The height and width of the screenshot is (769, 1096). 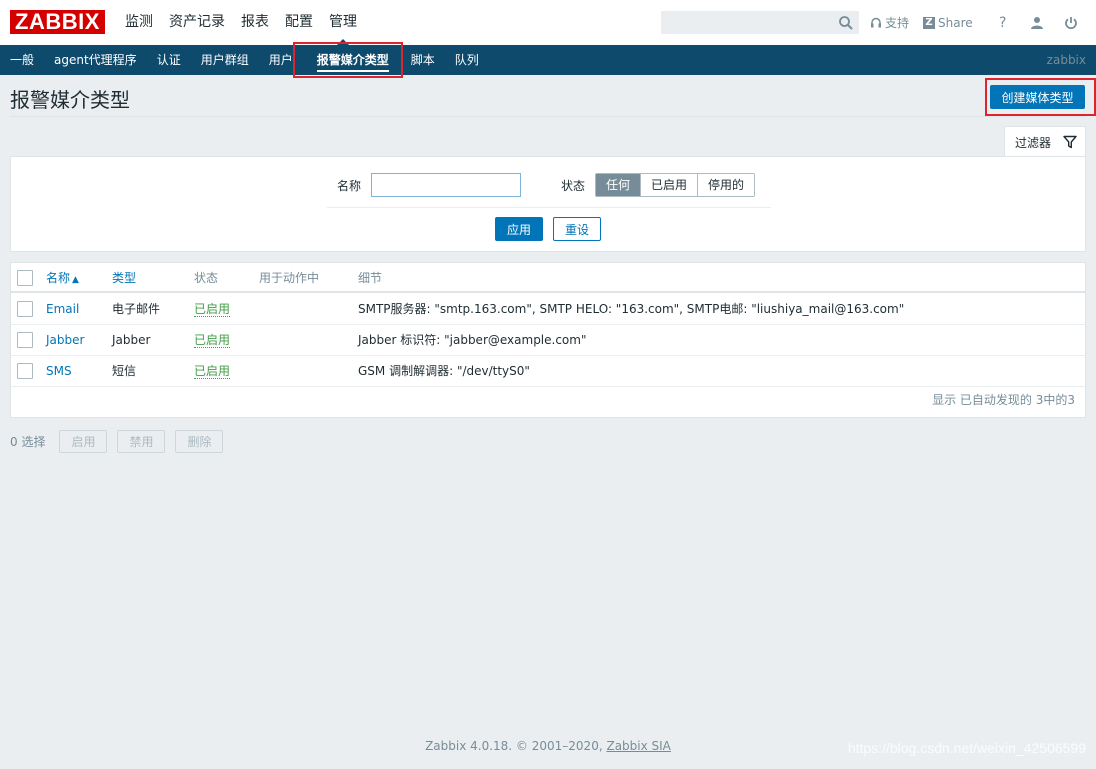 I want to click on header-actions: 支持 Z Share ?, so click(x=979, y=22).